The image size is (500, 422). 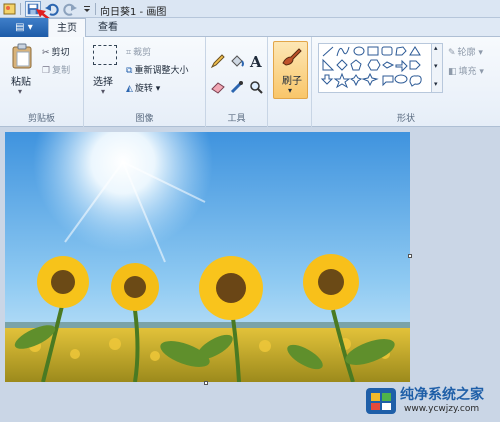 What do you see at coordinates (381, 401) in the screenshot?
I see `watermark-logo-icon` at bounding box center [381, 401].